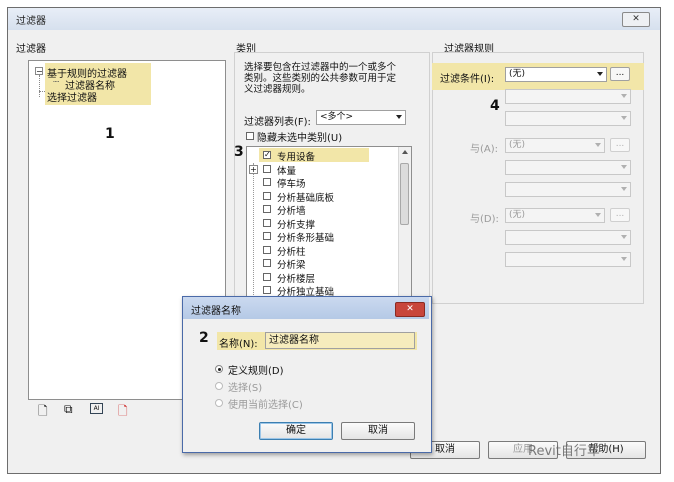 The width and height of the screenshot is (674, 482). I want to click on category-item-label: 分析楼层, so click(296, 278).